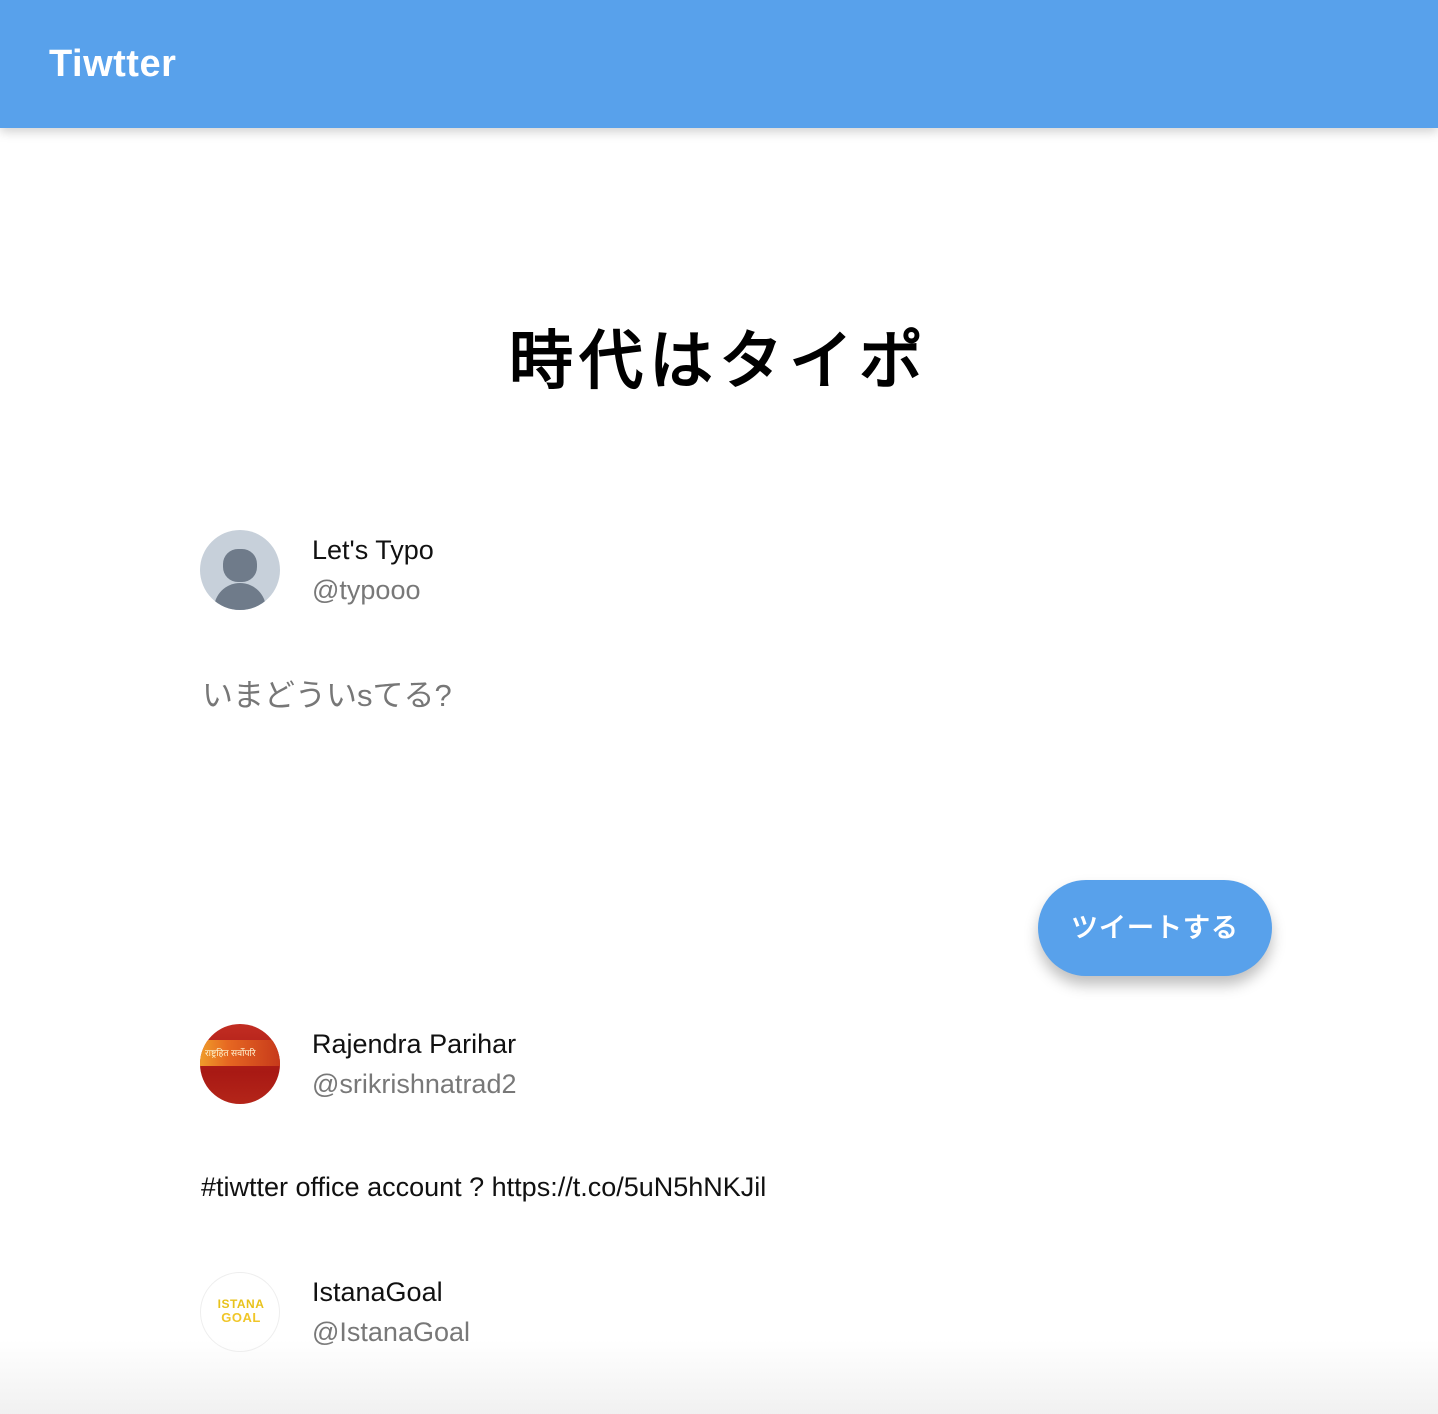  What do you see at coordinates (241, 1317) in the screenshot?
I see `logo-line-2: GOAL` at bounding box center [241, 1317].